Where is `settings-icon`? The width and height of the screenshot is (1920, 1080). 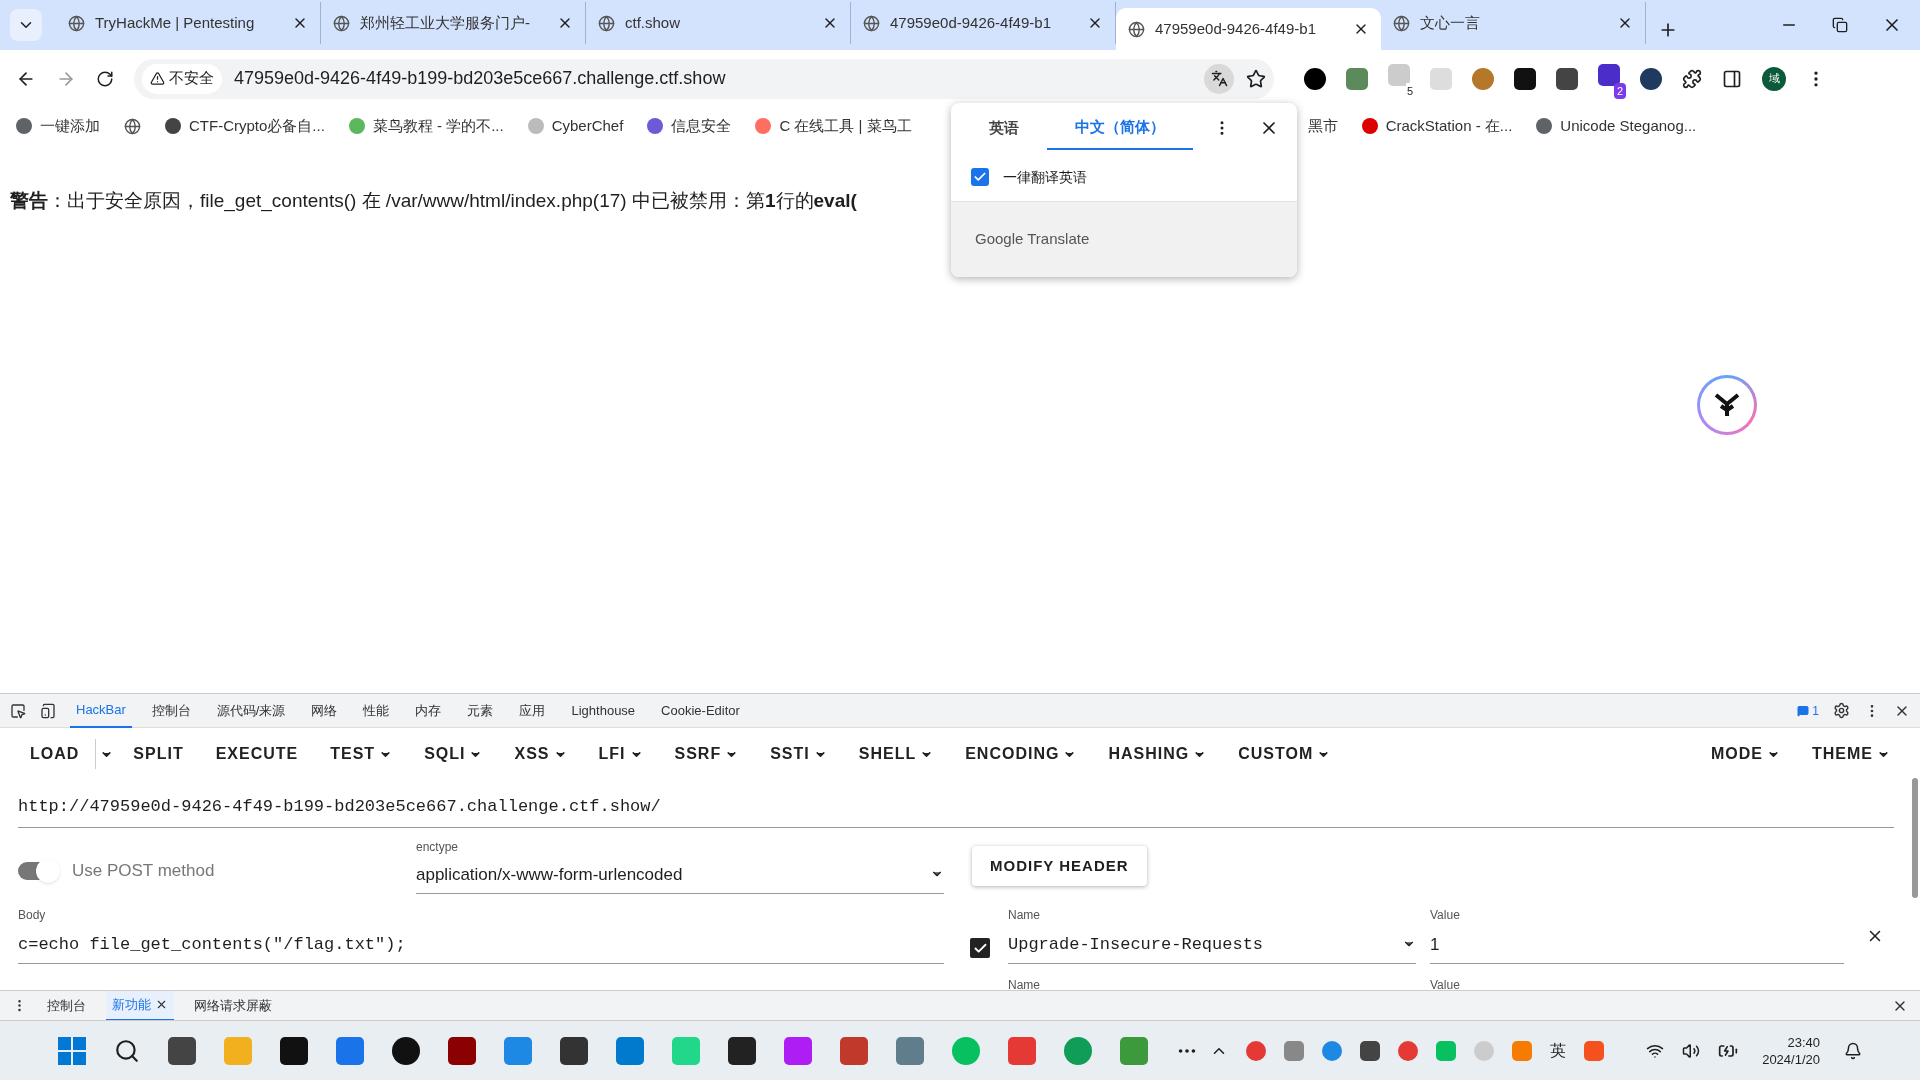
settings-icon is located at coordinates (1841, 710).